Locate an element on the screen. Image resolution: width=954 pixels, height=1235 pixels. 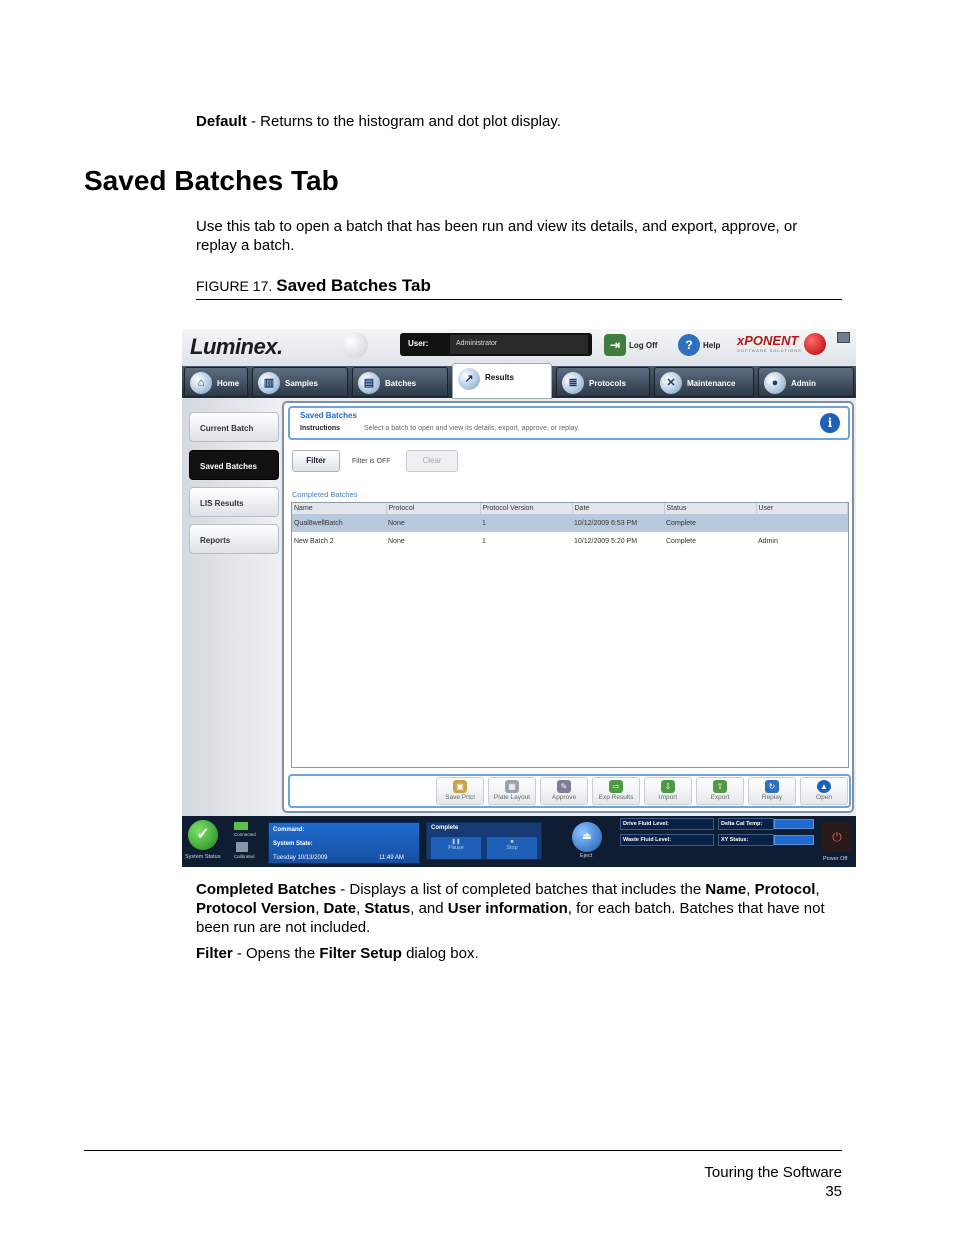
eject-button: ⏏ is located at coordinates (587, 837).